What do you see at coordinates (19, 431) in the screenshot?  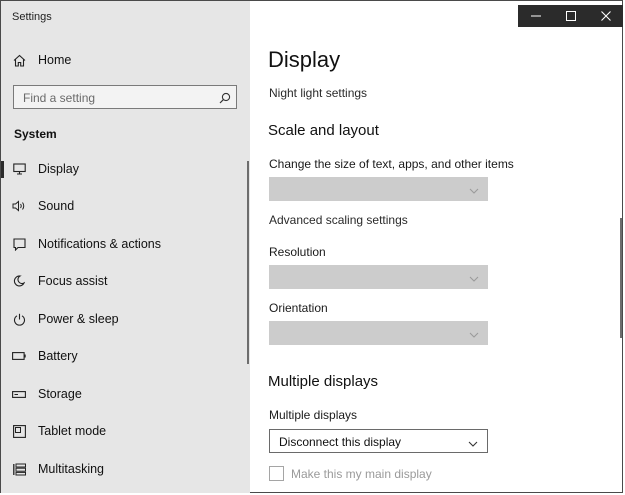 I see `tablet-icon` at bounding box center [19, 431].